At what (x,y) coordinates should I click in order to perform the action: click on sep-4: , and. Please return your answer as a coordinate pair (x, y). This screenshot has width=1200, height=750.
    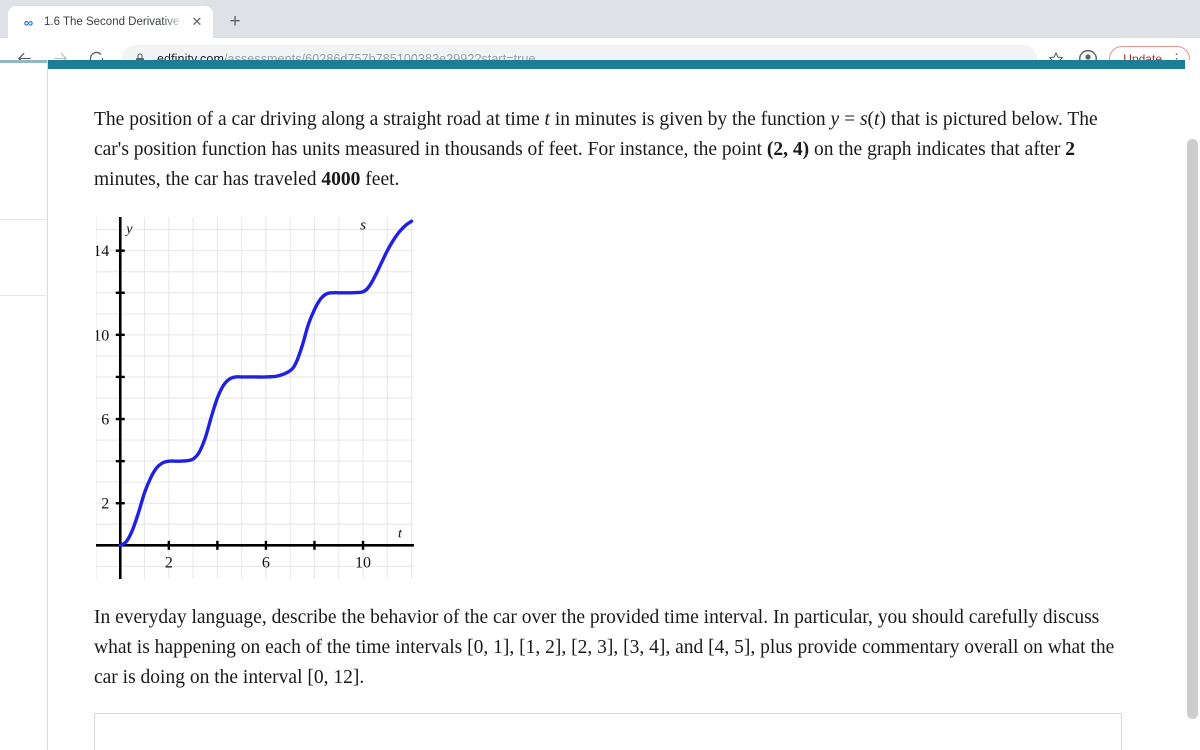
    Looking at the image, I should click on (687, 647).